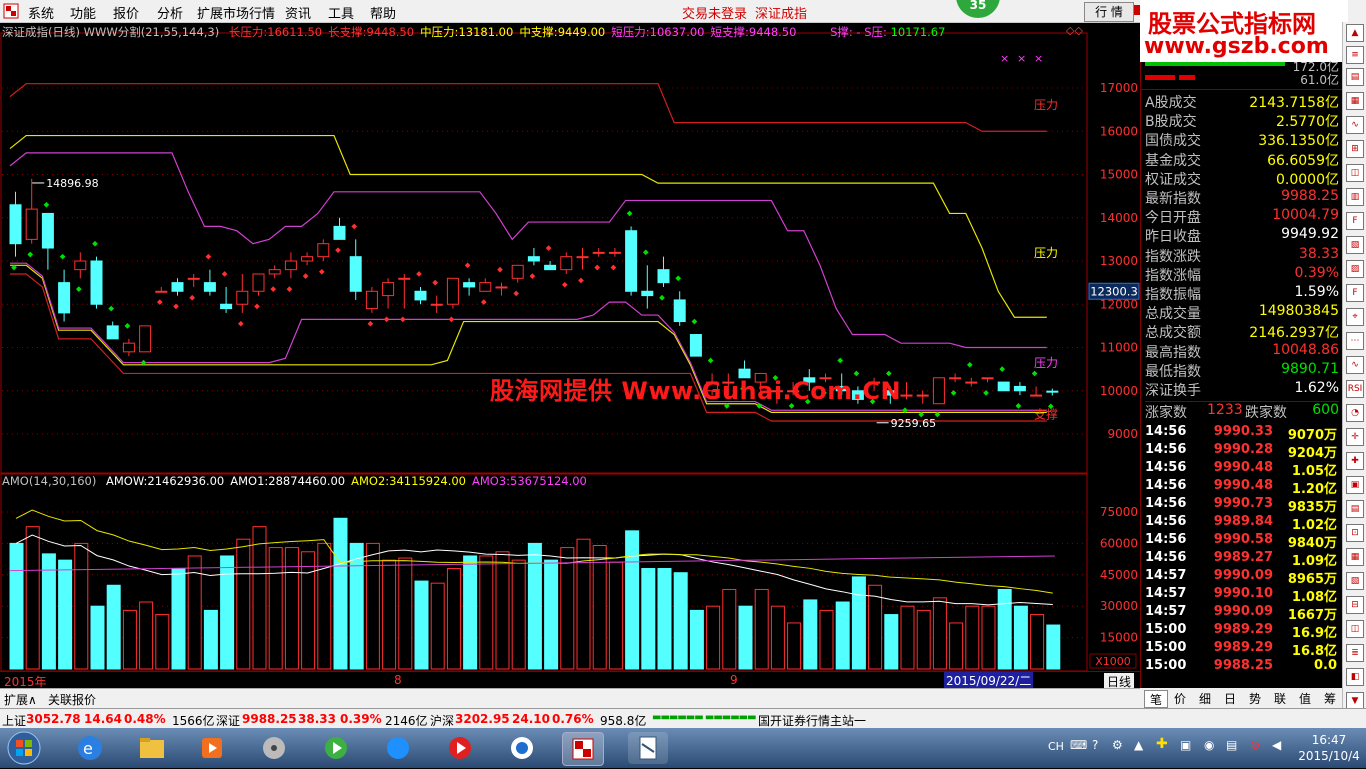 This screenshot has width=1366, height=769. I want to click on rsi-icon: RSI, so click(1355, 389).